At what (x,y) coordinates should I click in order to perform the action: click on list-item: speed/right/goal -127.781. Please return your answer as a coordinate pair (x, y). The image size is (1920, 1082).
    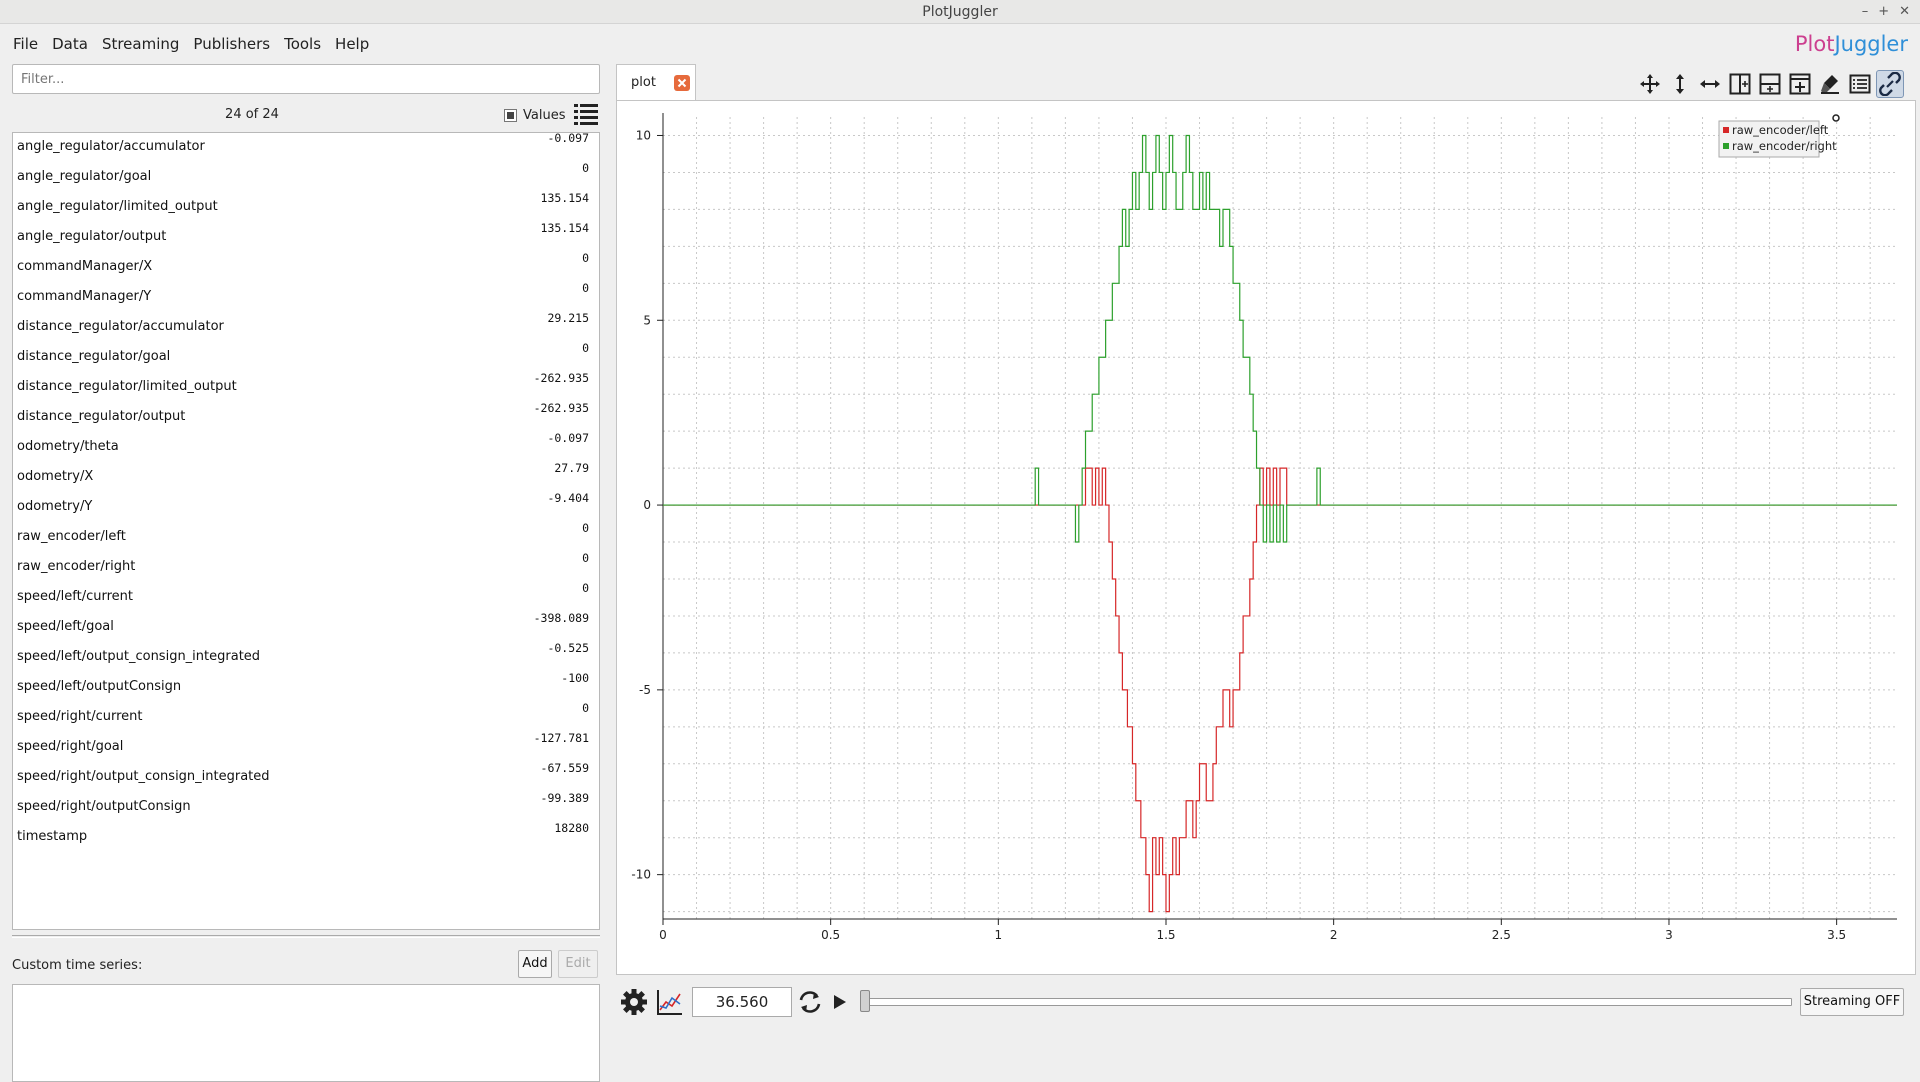
    Looking at the image, I should click on (306, 747).